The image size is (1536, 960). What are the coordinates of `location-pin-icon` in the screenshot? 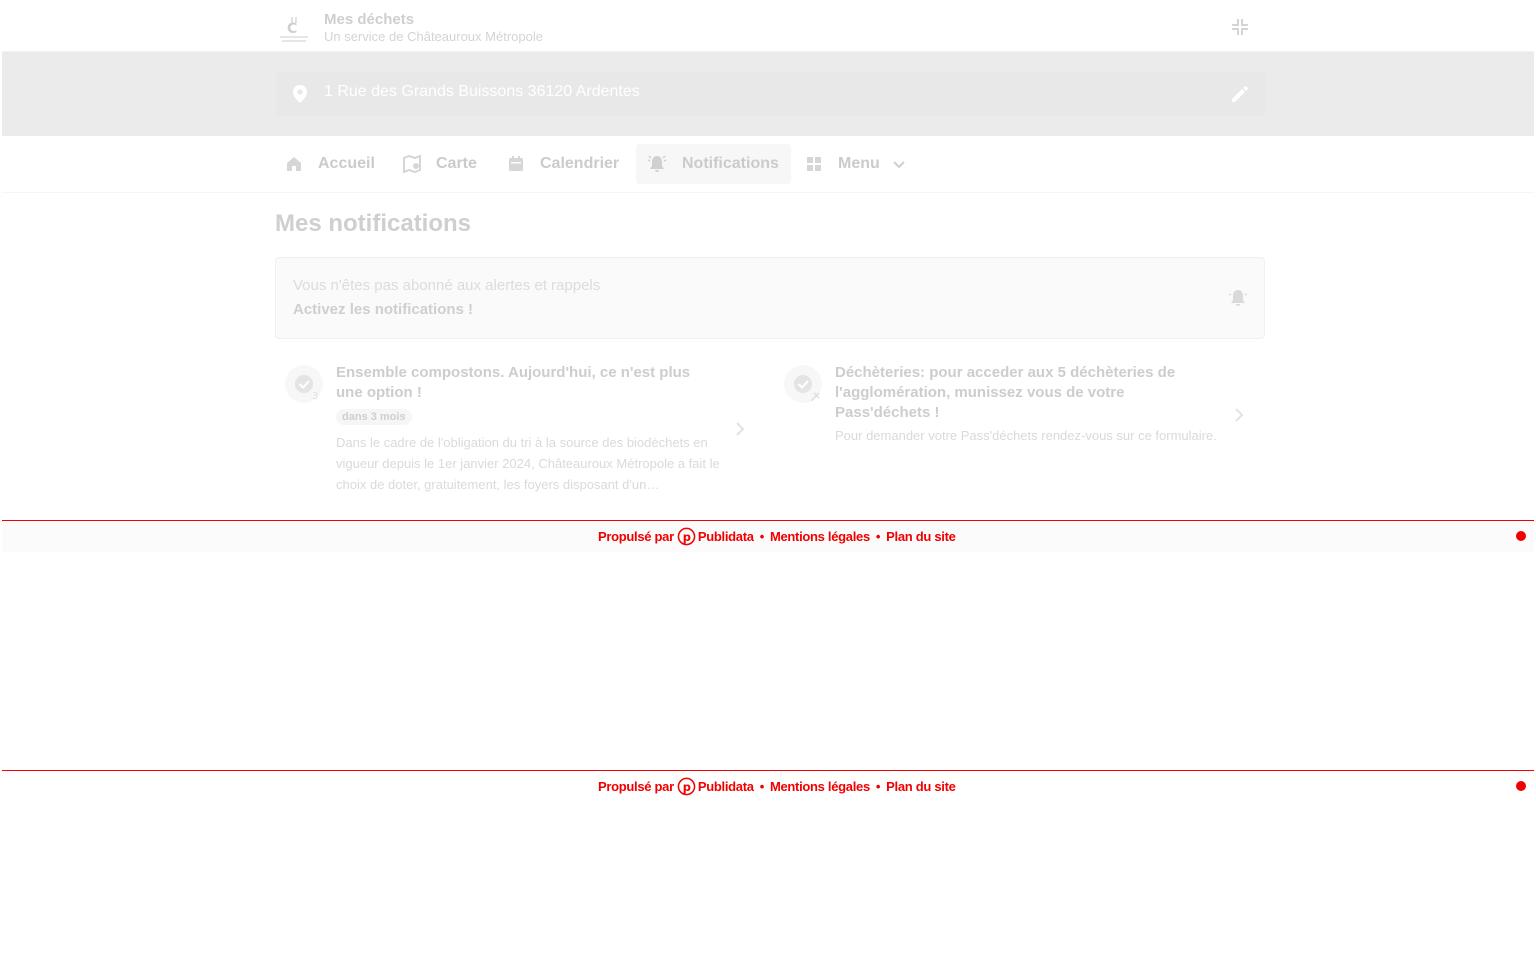 It's located at (300, 94).